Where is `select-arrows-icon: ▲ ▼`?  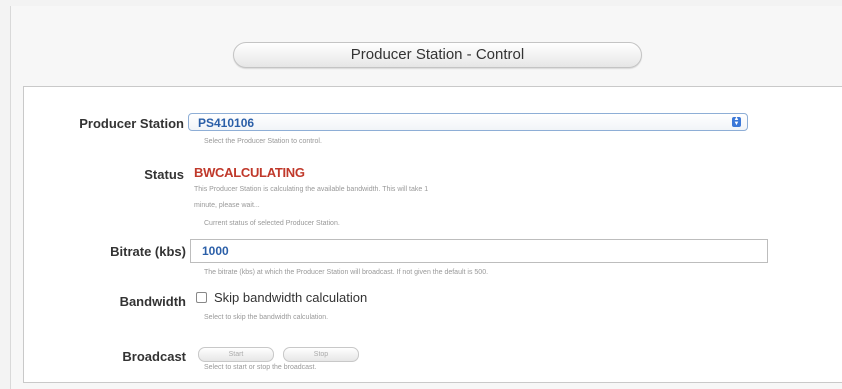 select-arrows-icon: ▲ ▼ is located at coordinates (736, 121).